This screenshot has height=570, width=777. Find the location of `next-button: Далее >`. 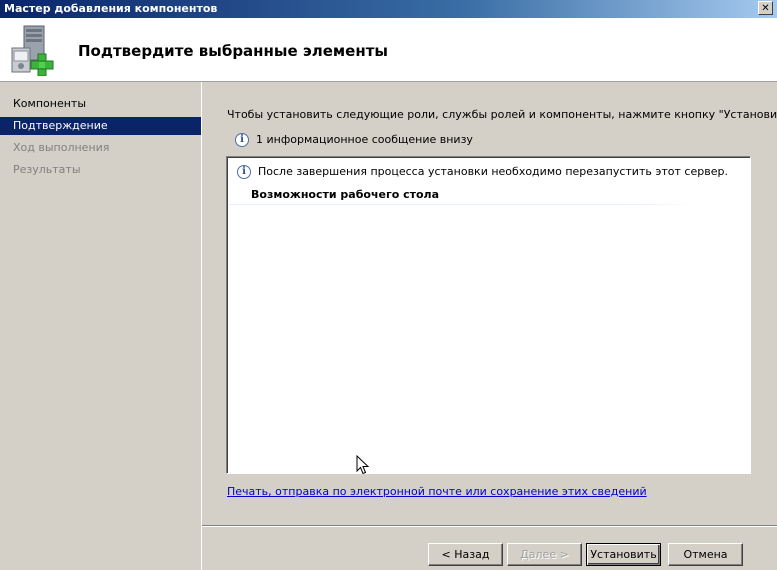

next-button: Далее > is located at coordinates (544, 554).